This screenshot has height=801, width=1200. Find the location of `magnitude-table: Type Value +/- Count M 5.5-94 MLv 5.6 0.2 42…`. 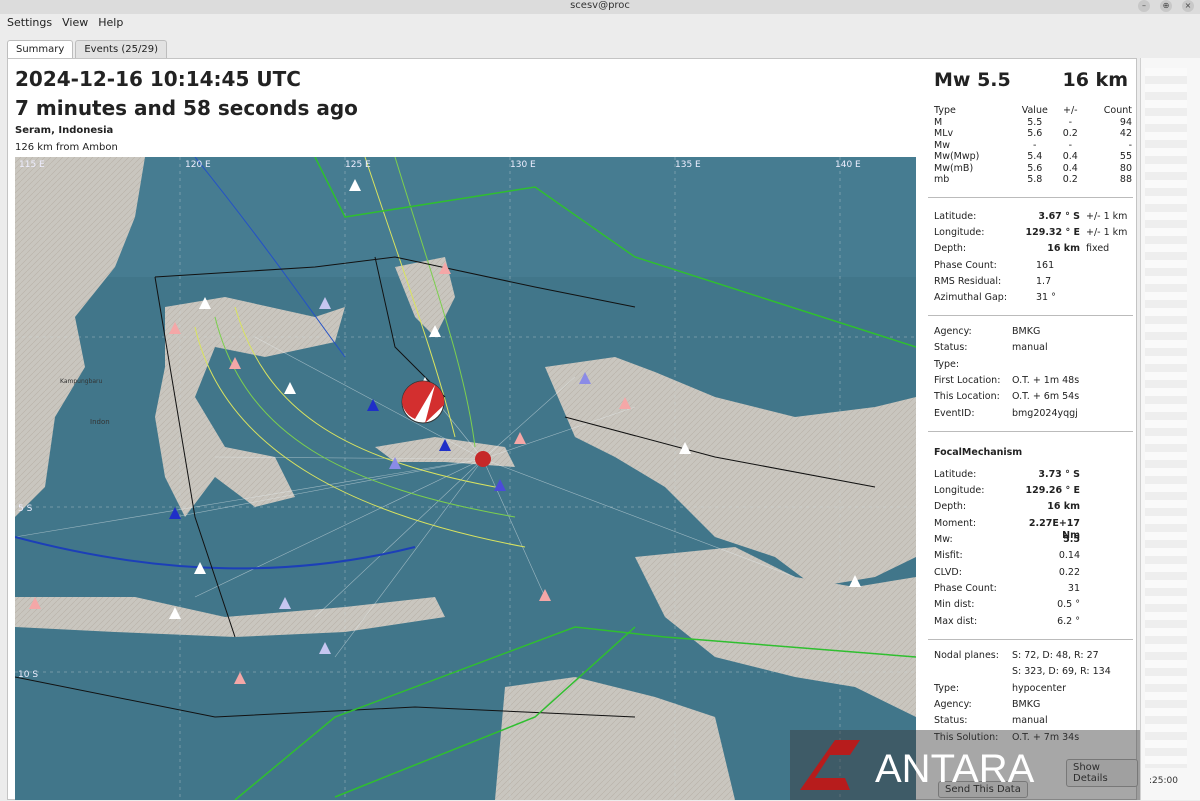

magnitude-table: Type Value +/- Count M 5.5-94 MLv 5.6 0.2 42… is located at coordinates (1033, 145).